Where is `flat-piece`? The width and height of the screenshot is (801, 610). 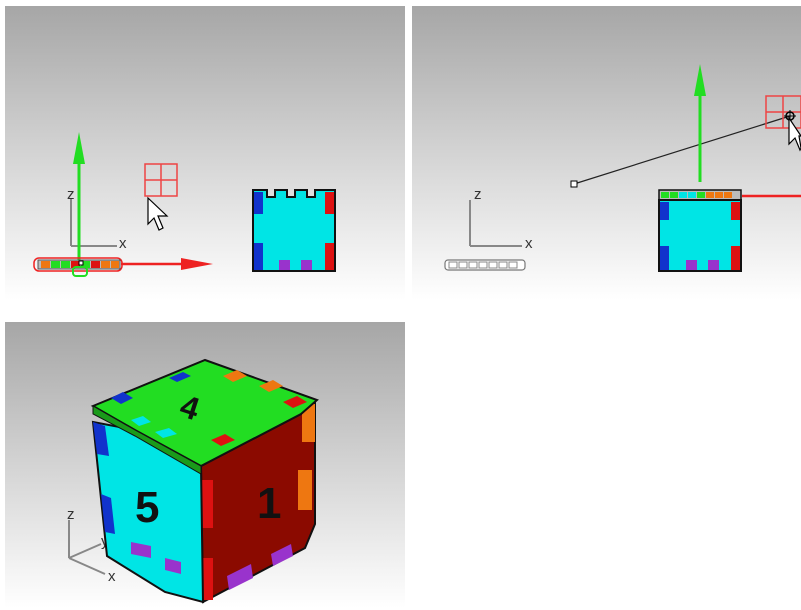 flat-piece is located at coordinates (485, 265).